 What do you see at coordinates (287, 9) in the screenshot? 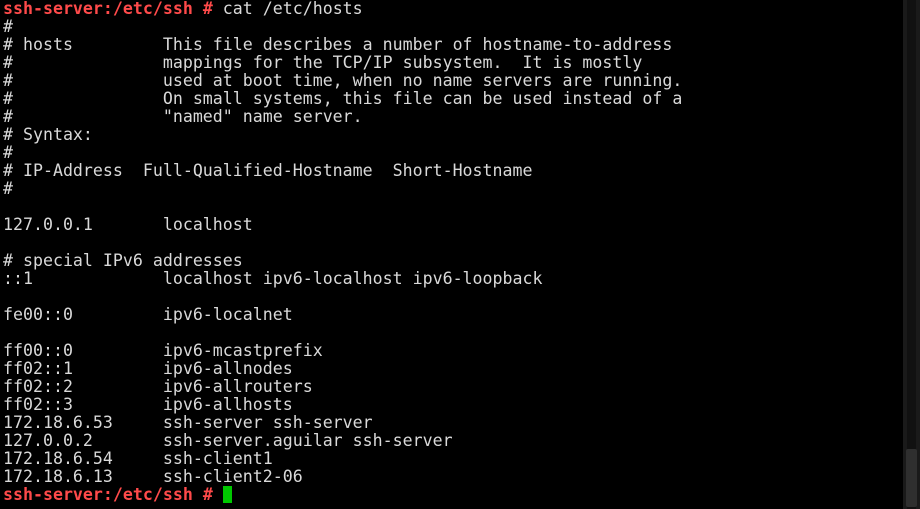
I see `command-text: cat /etc/hosts` at bounding box center [287, 9].